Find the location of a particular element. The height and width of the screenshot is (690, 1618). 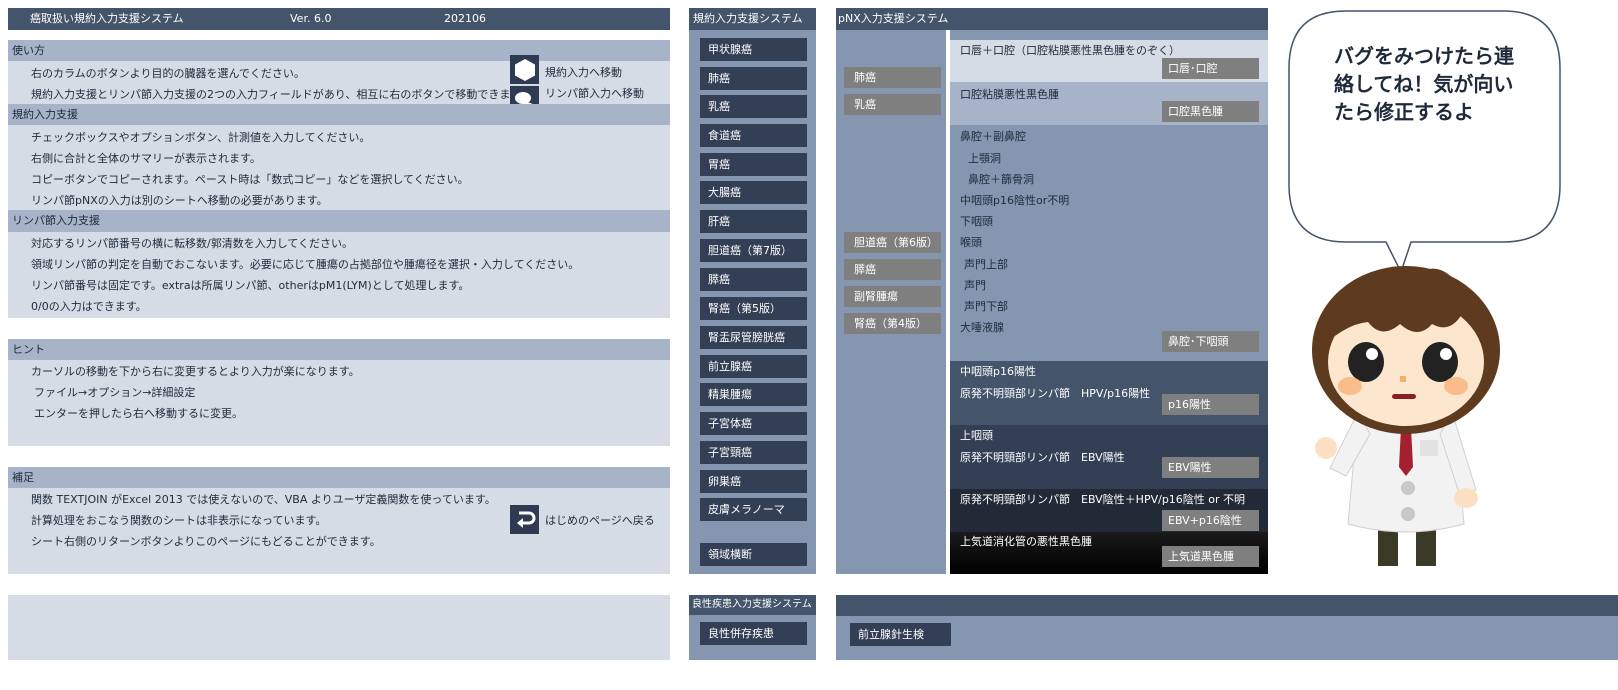

lymph-header: リンパ節入力支援 is located at coordinates (339, 221).